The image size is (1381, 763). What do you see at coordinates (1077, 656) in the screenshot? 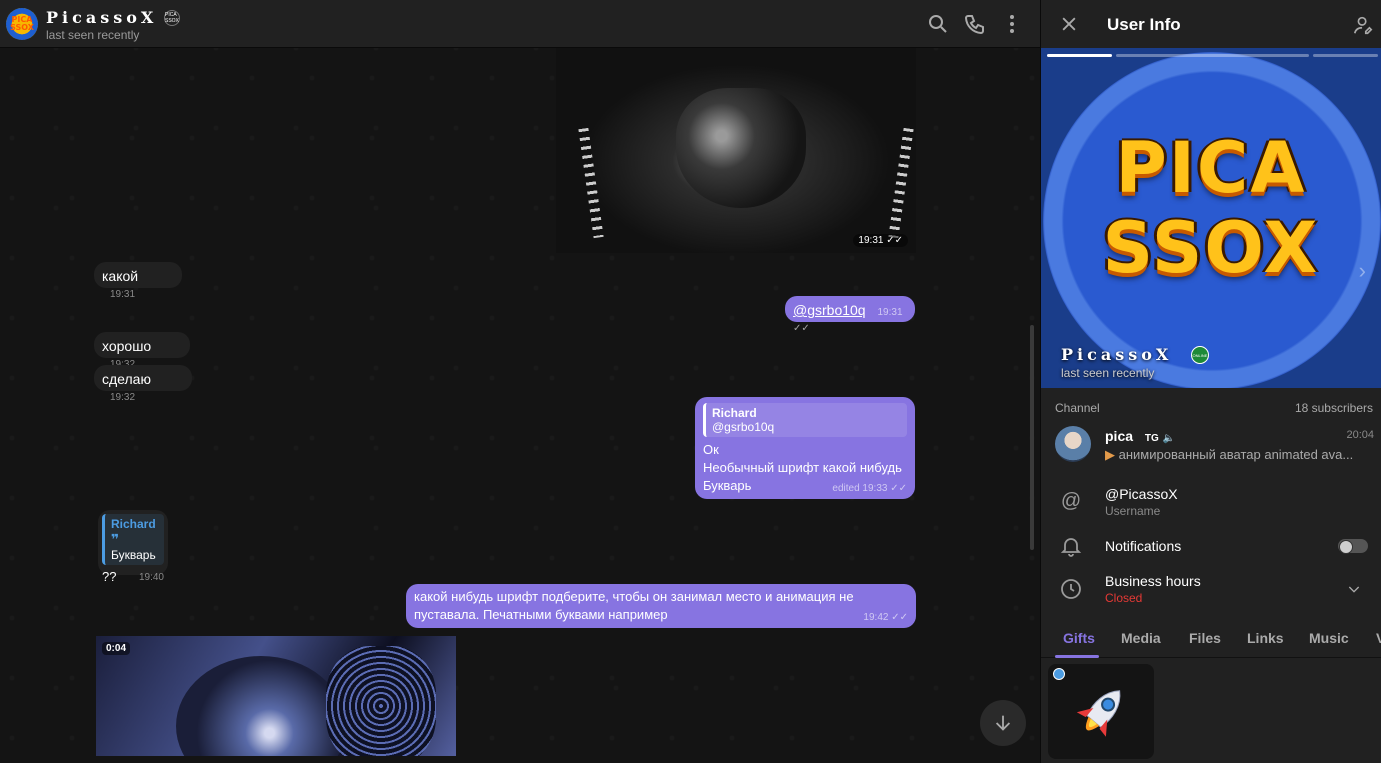
I see `active-tab-indicator` at bounding box center [1077, 656].